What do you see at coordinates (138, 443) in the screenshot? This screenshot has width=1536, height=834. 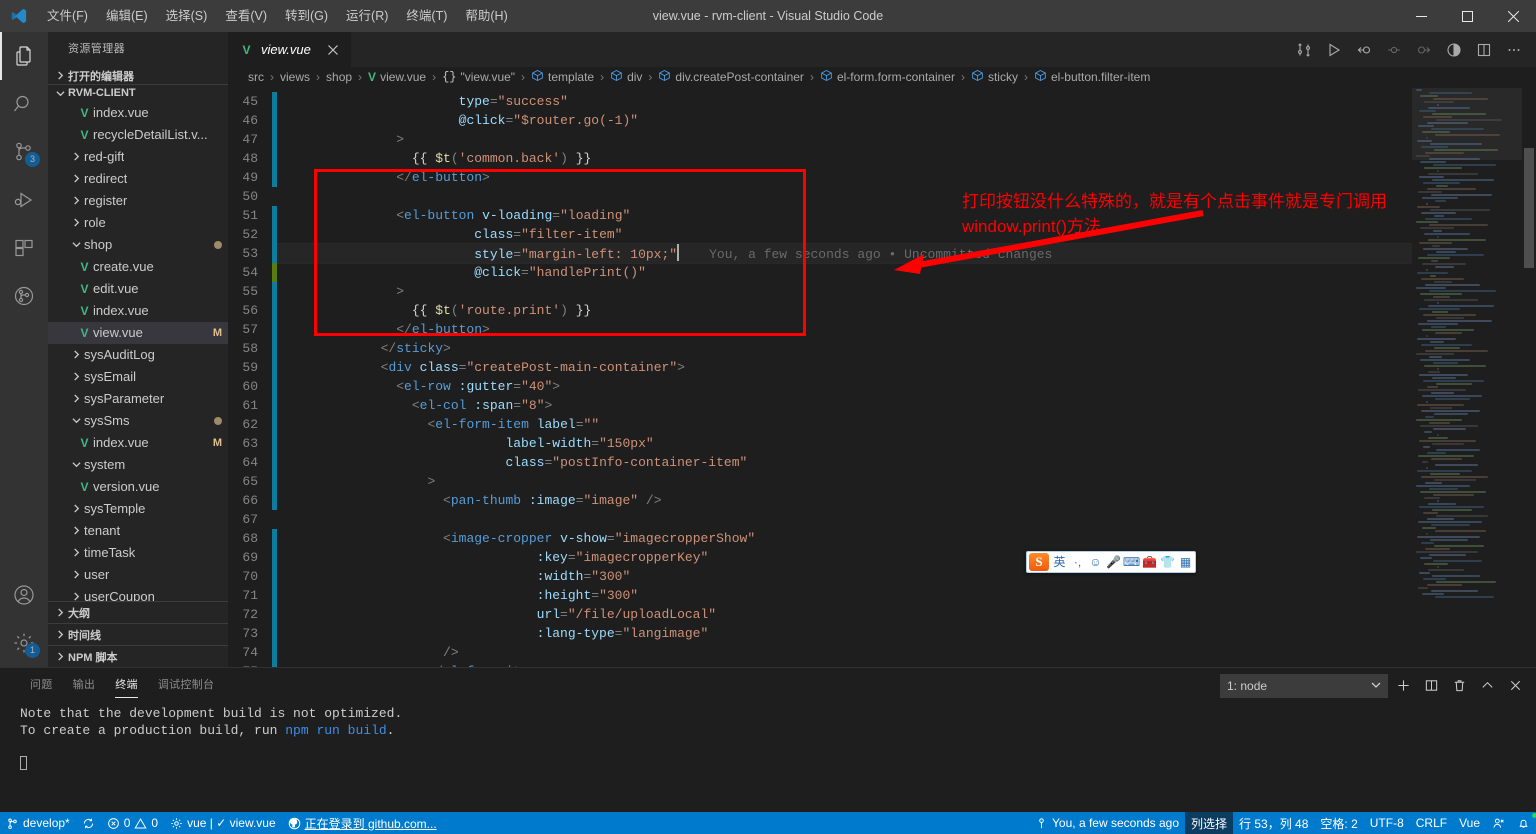 I see `tree-item: Vindex.vue M` at bounding box center [138, 443].